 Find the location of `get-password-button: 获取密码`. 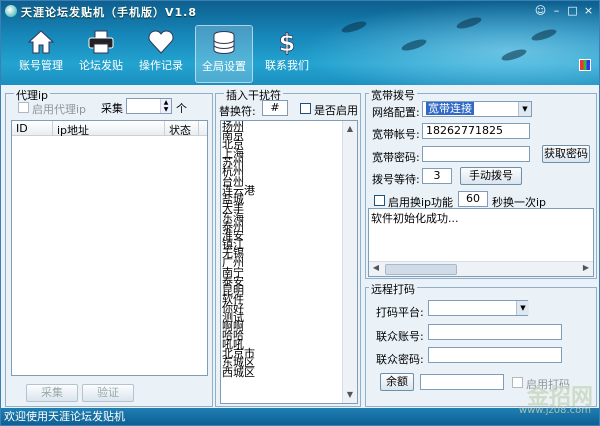

get-password-button: 获取密码 is located at coordinates (566, 154).